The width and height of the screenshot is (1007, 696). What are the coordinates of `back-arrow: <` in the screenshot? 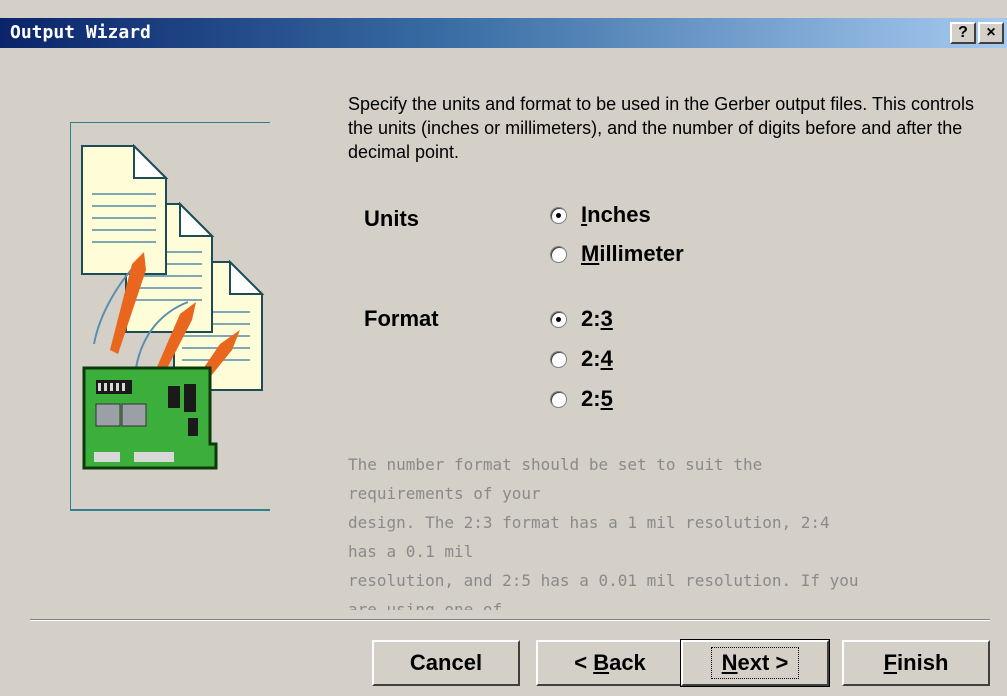 It's located at (581, 662).